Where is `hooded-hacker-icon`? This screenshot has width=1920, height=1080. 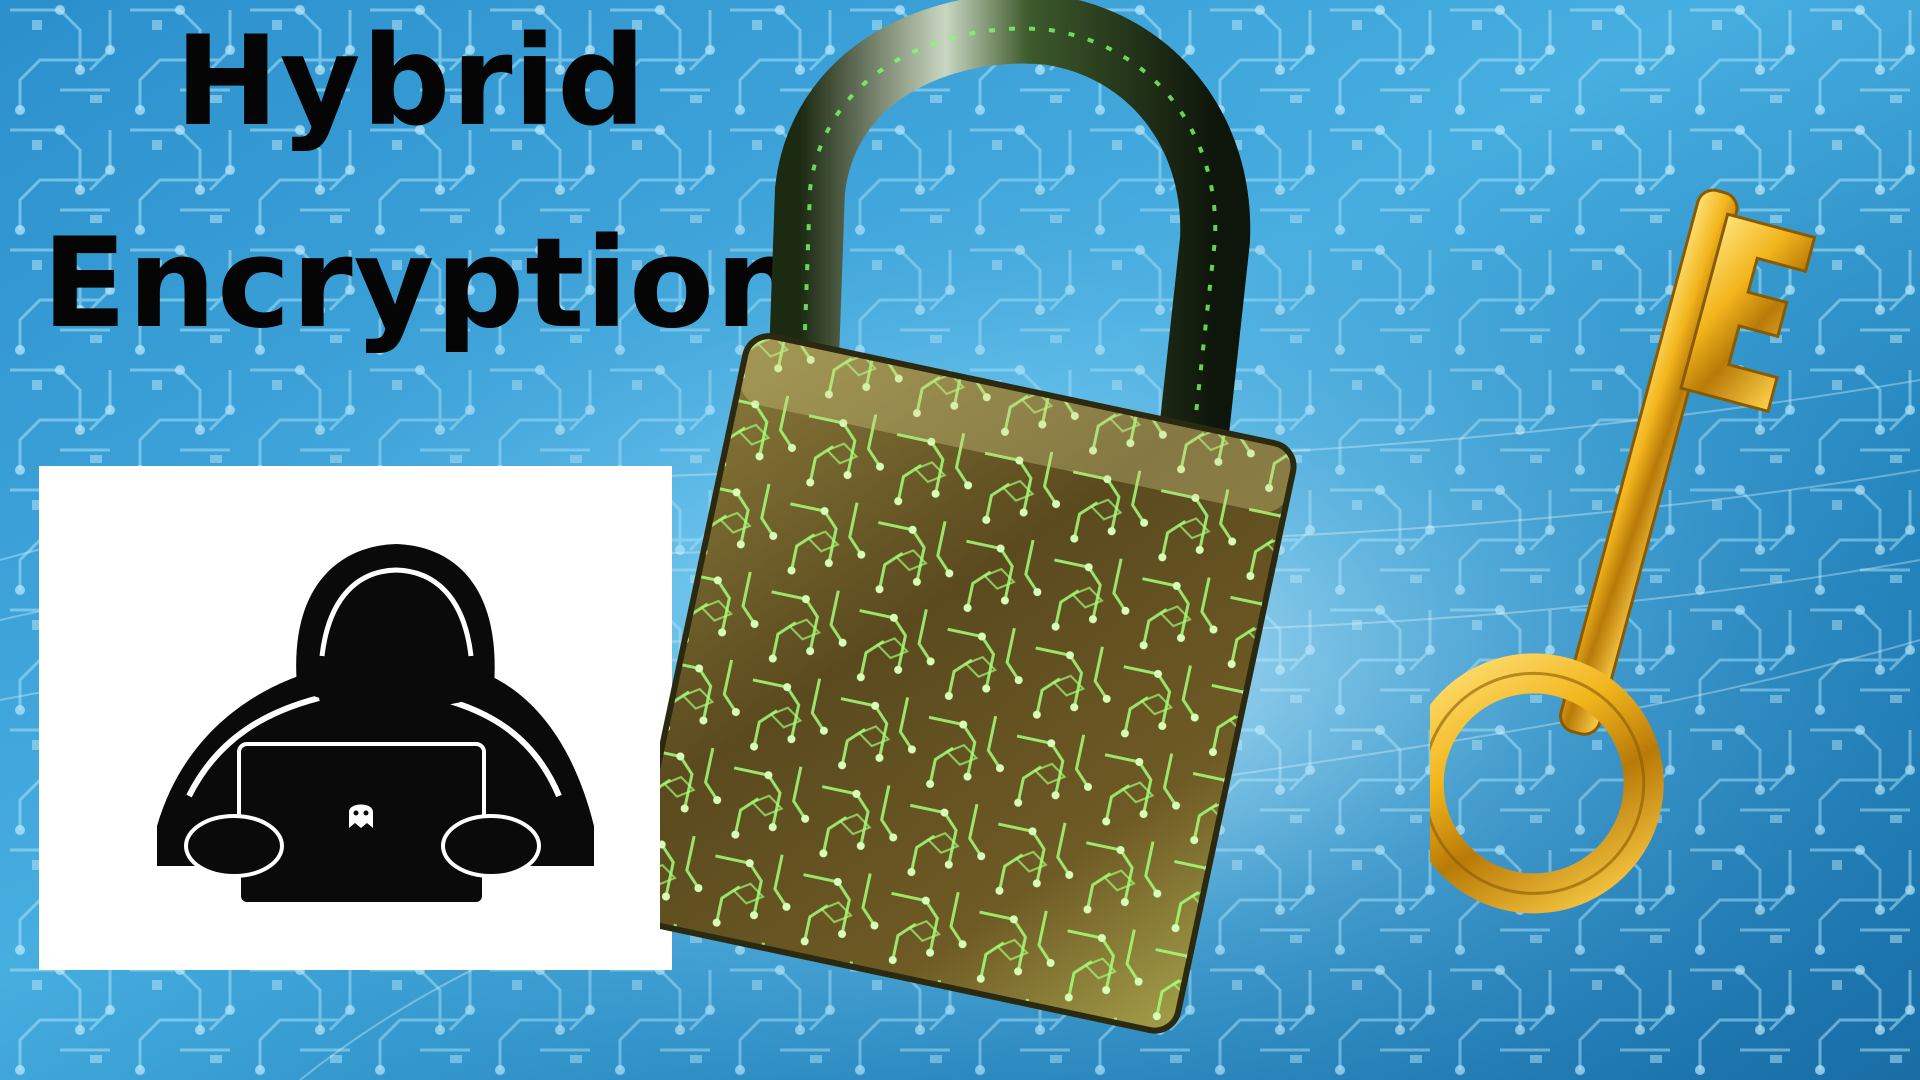 hooded-hacker-icon is located at coordinates (375, 725).